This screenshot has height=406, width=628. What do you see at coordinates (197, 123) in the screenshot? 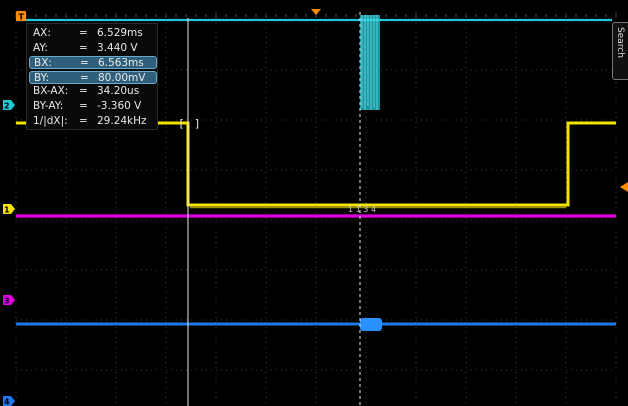
I see `cursor-bracket-right: ]` at bounding box center [197, 123].